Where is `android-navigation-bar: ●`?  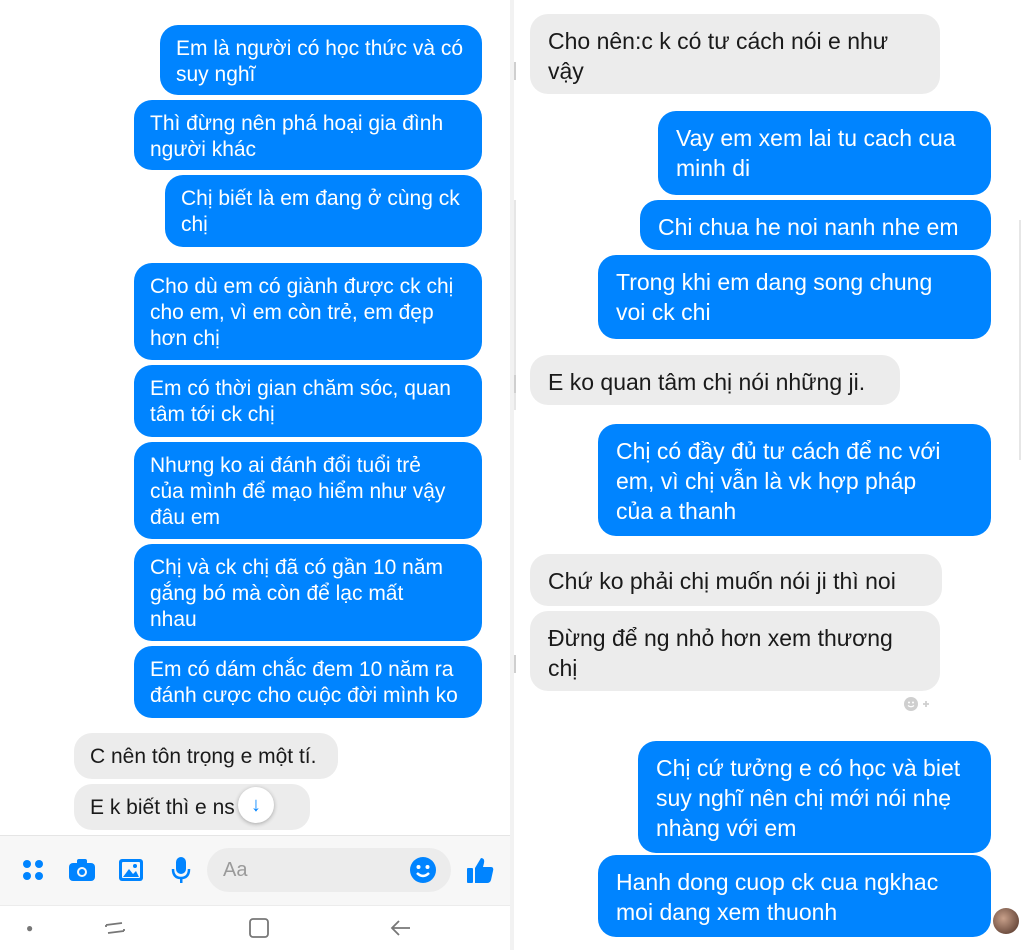 android-navigation-bar: ● is located at coordinates (256, 927).